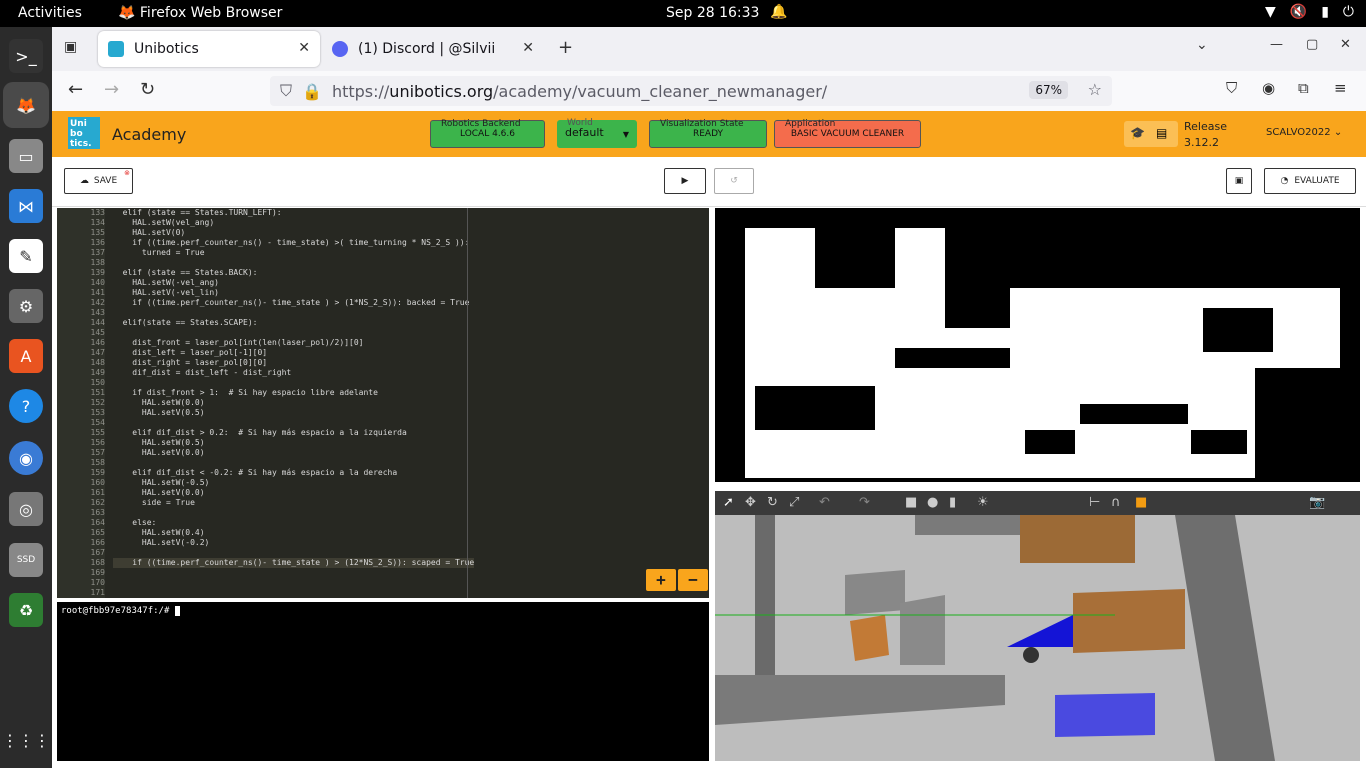 The width and height of the screenshot is (1366, 768). What do you see at coordinates (1141, 502) in the screenshot?
I see `change-view-icon: ■` at bounding box center [1141, 502].